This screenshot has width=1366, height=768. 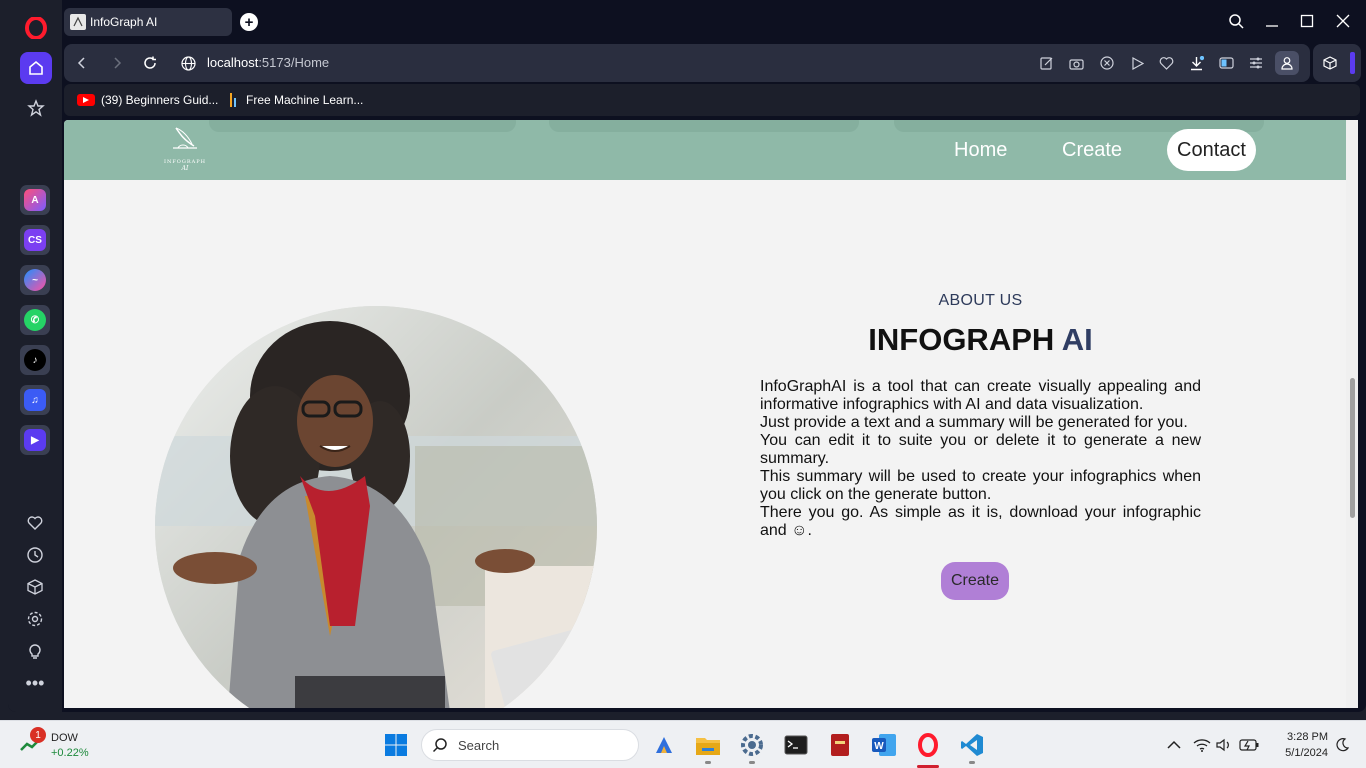 What do you see at coordinates (1306, 753) in the screenshot?
I see `clock-date: 5/1/2024` at bounding box center [1306, 753].